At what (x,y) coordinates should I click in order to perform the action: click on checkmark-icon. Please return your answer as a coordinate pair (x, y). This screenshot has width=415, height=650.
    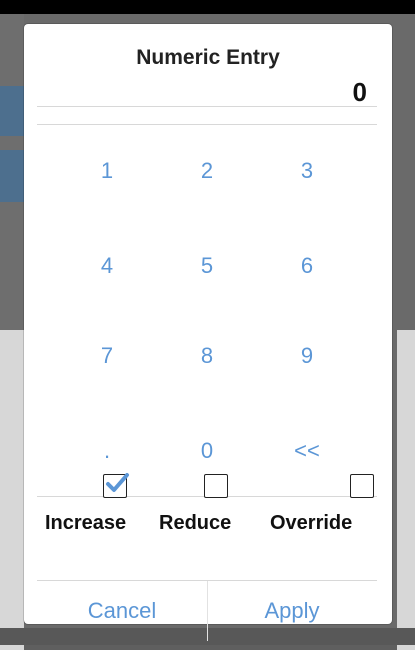
    Looking at the image, I should click on (117, 482).